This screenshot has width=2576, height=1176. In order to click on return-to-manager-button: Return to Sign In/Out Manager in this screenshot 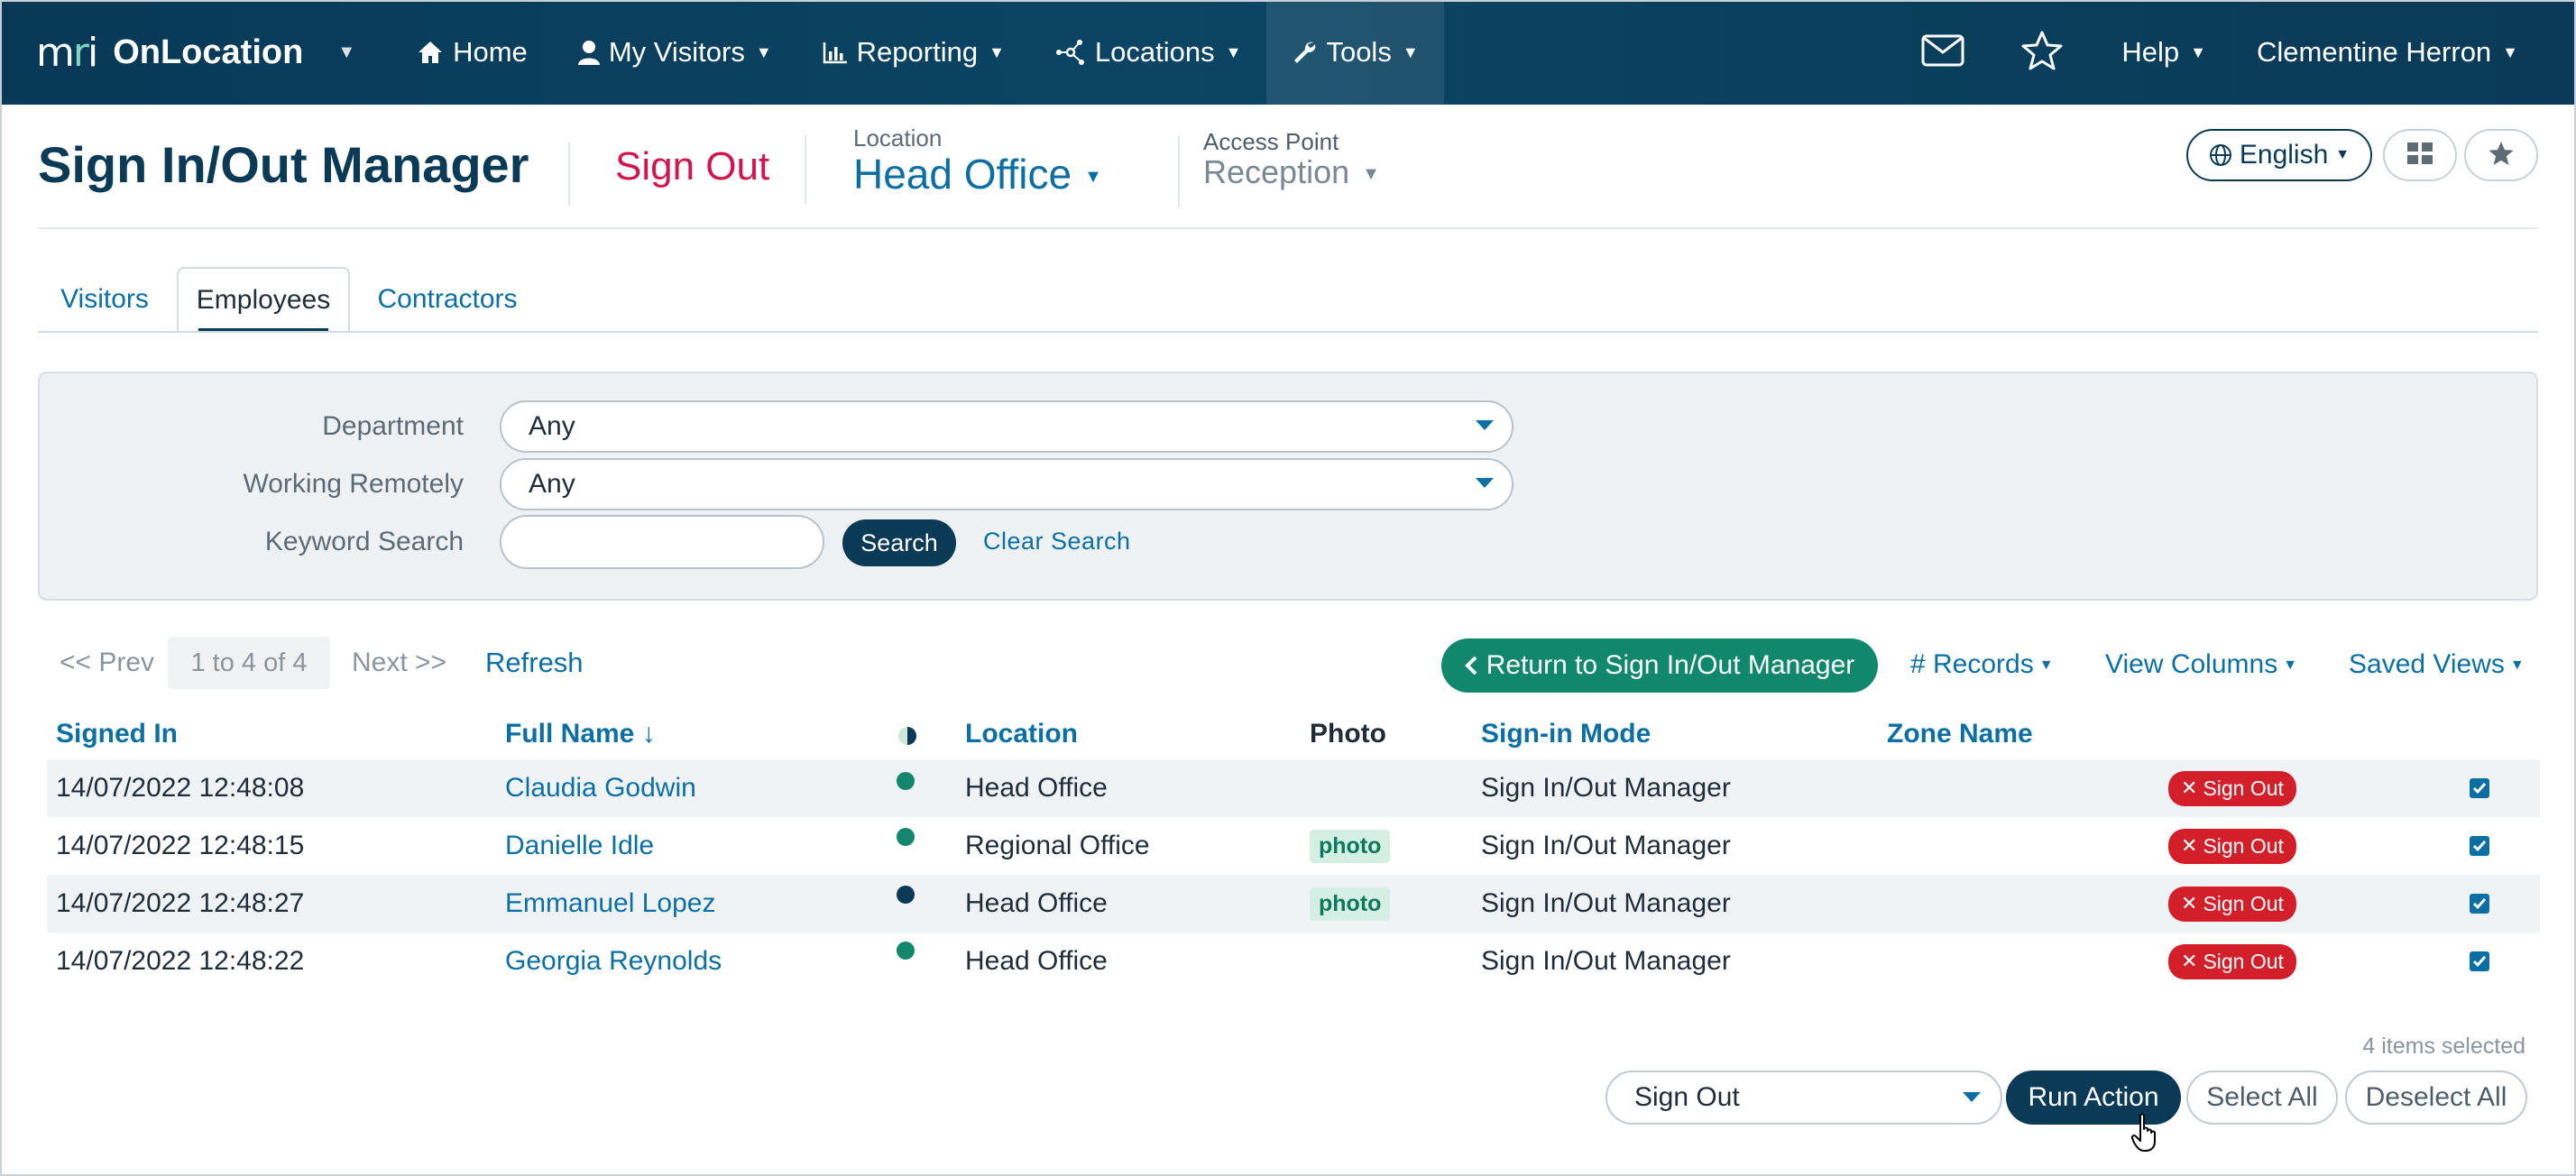, I will do `click(1659, 666)`.